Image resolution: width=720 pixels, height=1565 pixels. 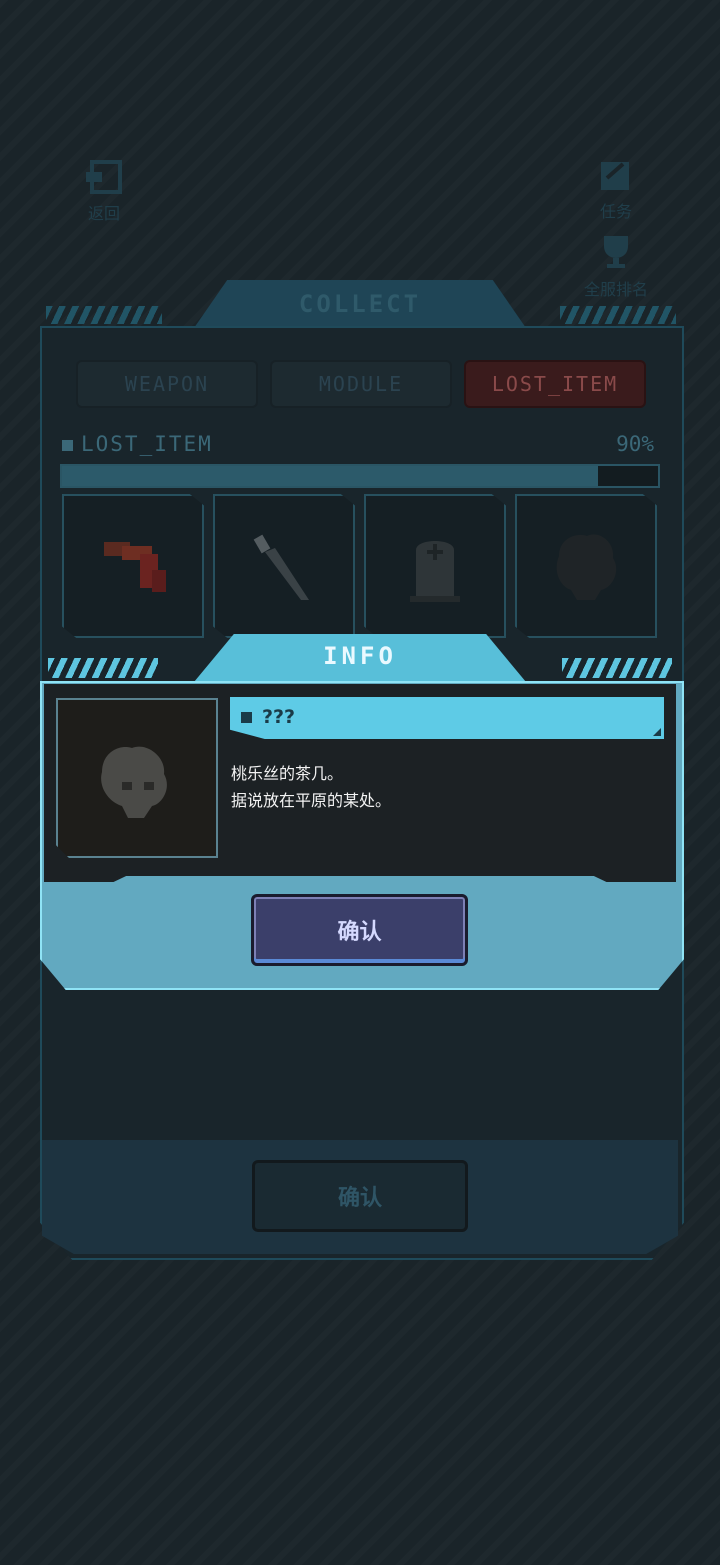 What do you see at coordinates (361, 384) in the screenshot?
I see `tab-module: MODULE` at bounding box center [361, 384].